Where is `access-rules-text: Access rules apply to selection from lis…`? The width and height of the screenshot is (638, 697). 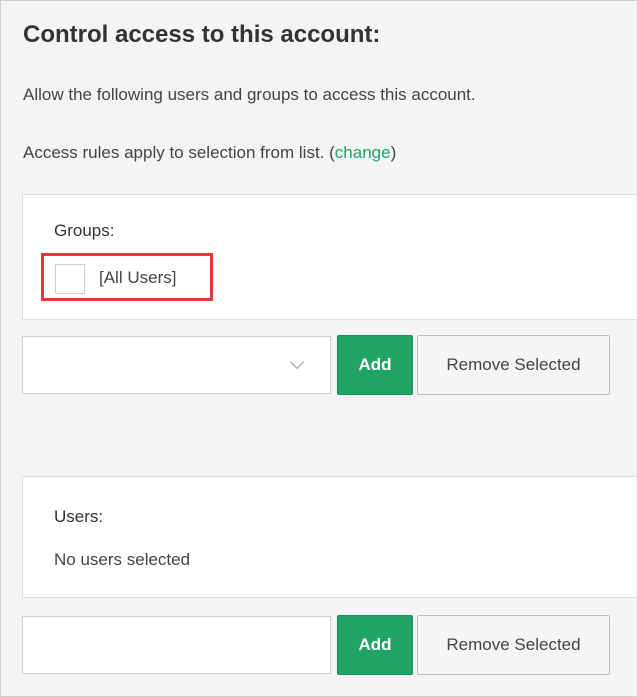
access-rules-text: Access rules apply to selection from lis… is located at coordinates (209, 153).